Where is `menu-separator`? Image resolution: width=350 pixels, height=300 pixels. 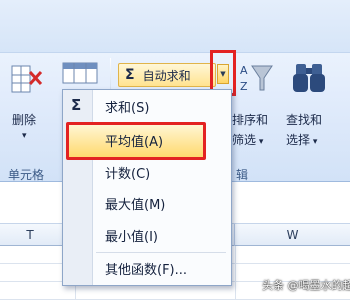 menu-separator is located at coordinates (161, 252).